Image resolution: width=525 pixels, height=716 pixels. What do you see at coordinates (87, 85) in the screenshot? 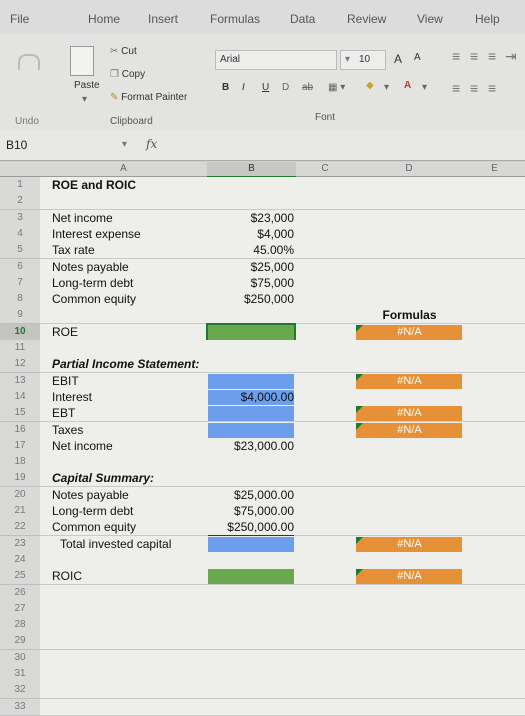
I see `paste-button: Paste` at bounding box center [87, 85].